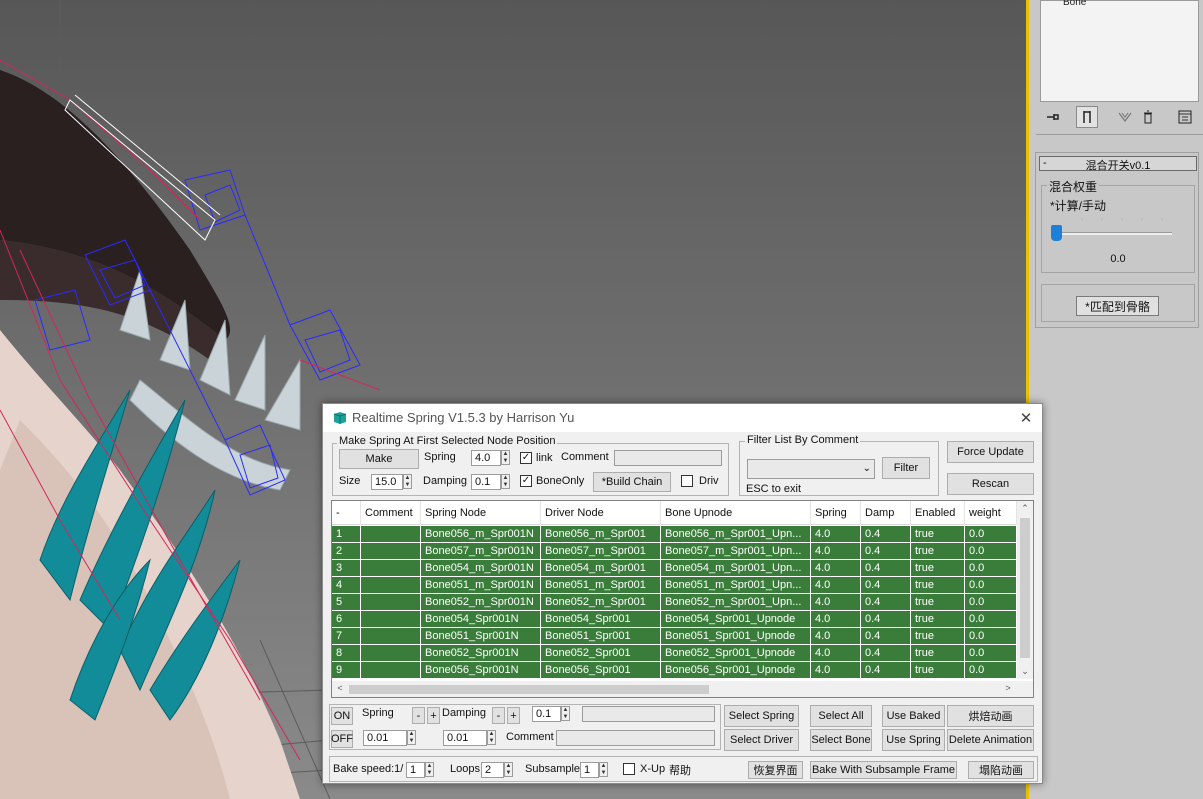  Describe the element at coordinates (601, 551) in the screenshot. I see `table-cell: Bone057_m_Spr001` at that location.